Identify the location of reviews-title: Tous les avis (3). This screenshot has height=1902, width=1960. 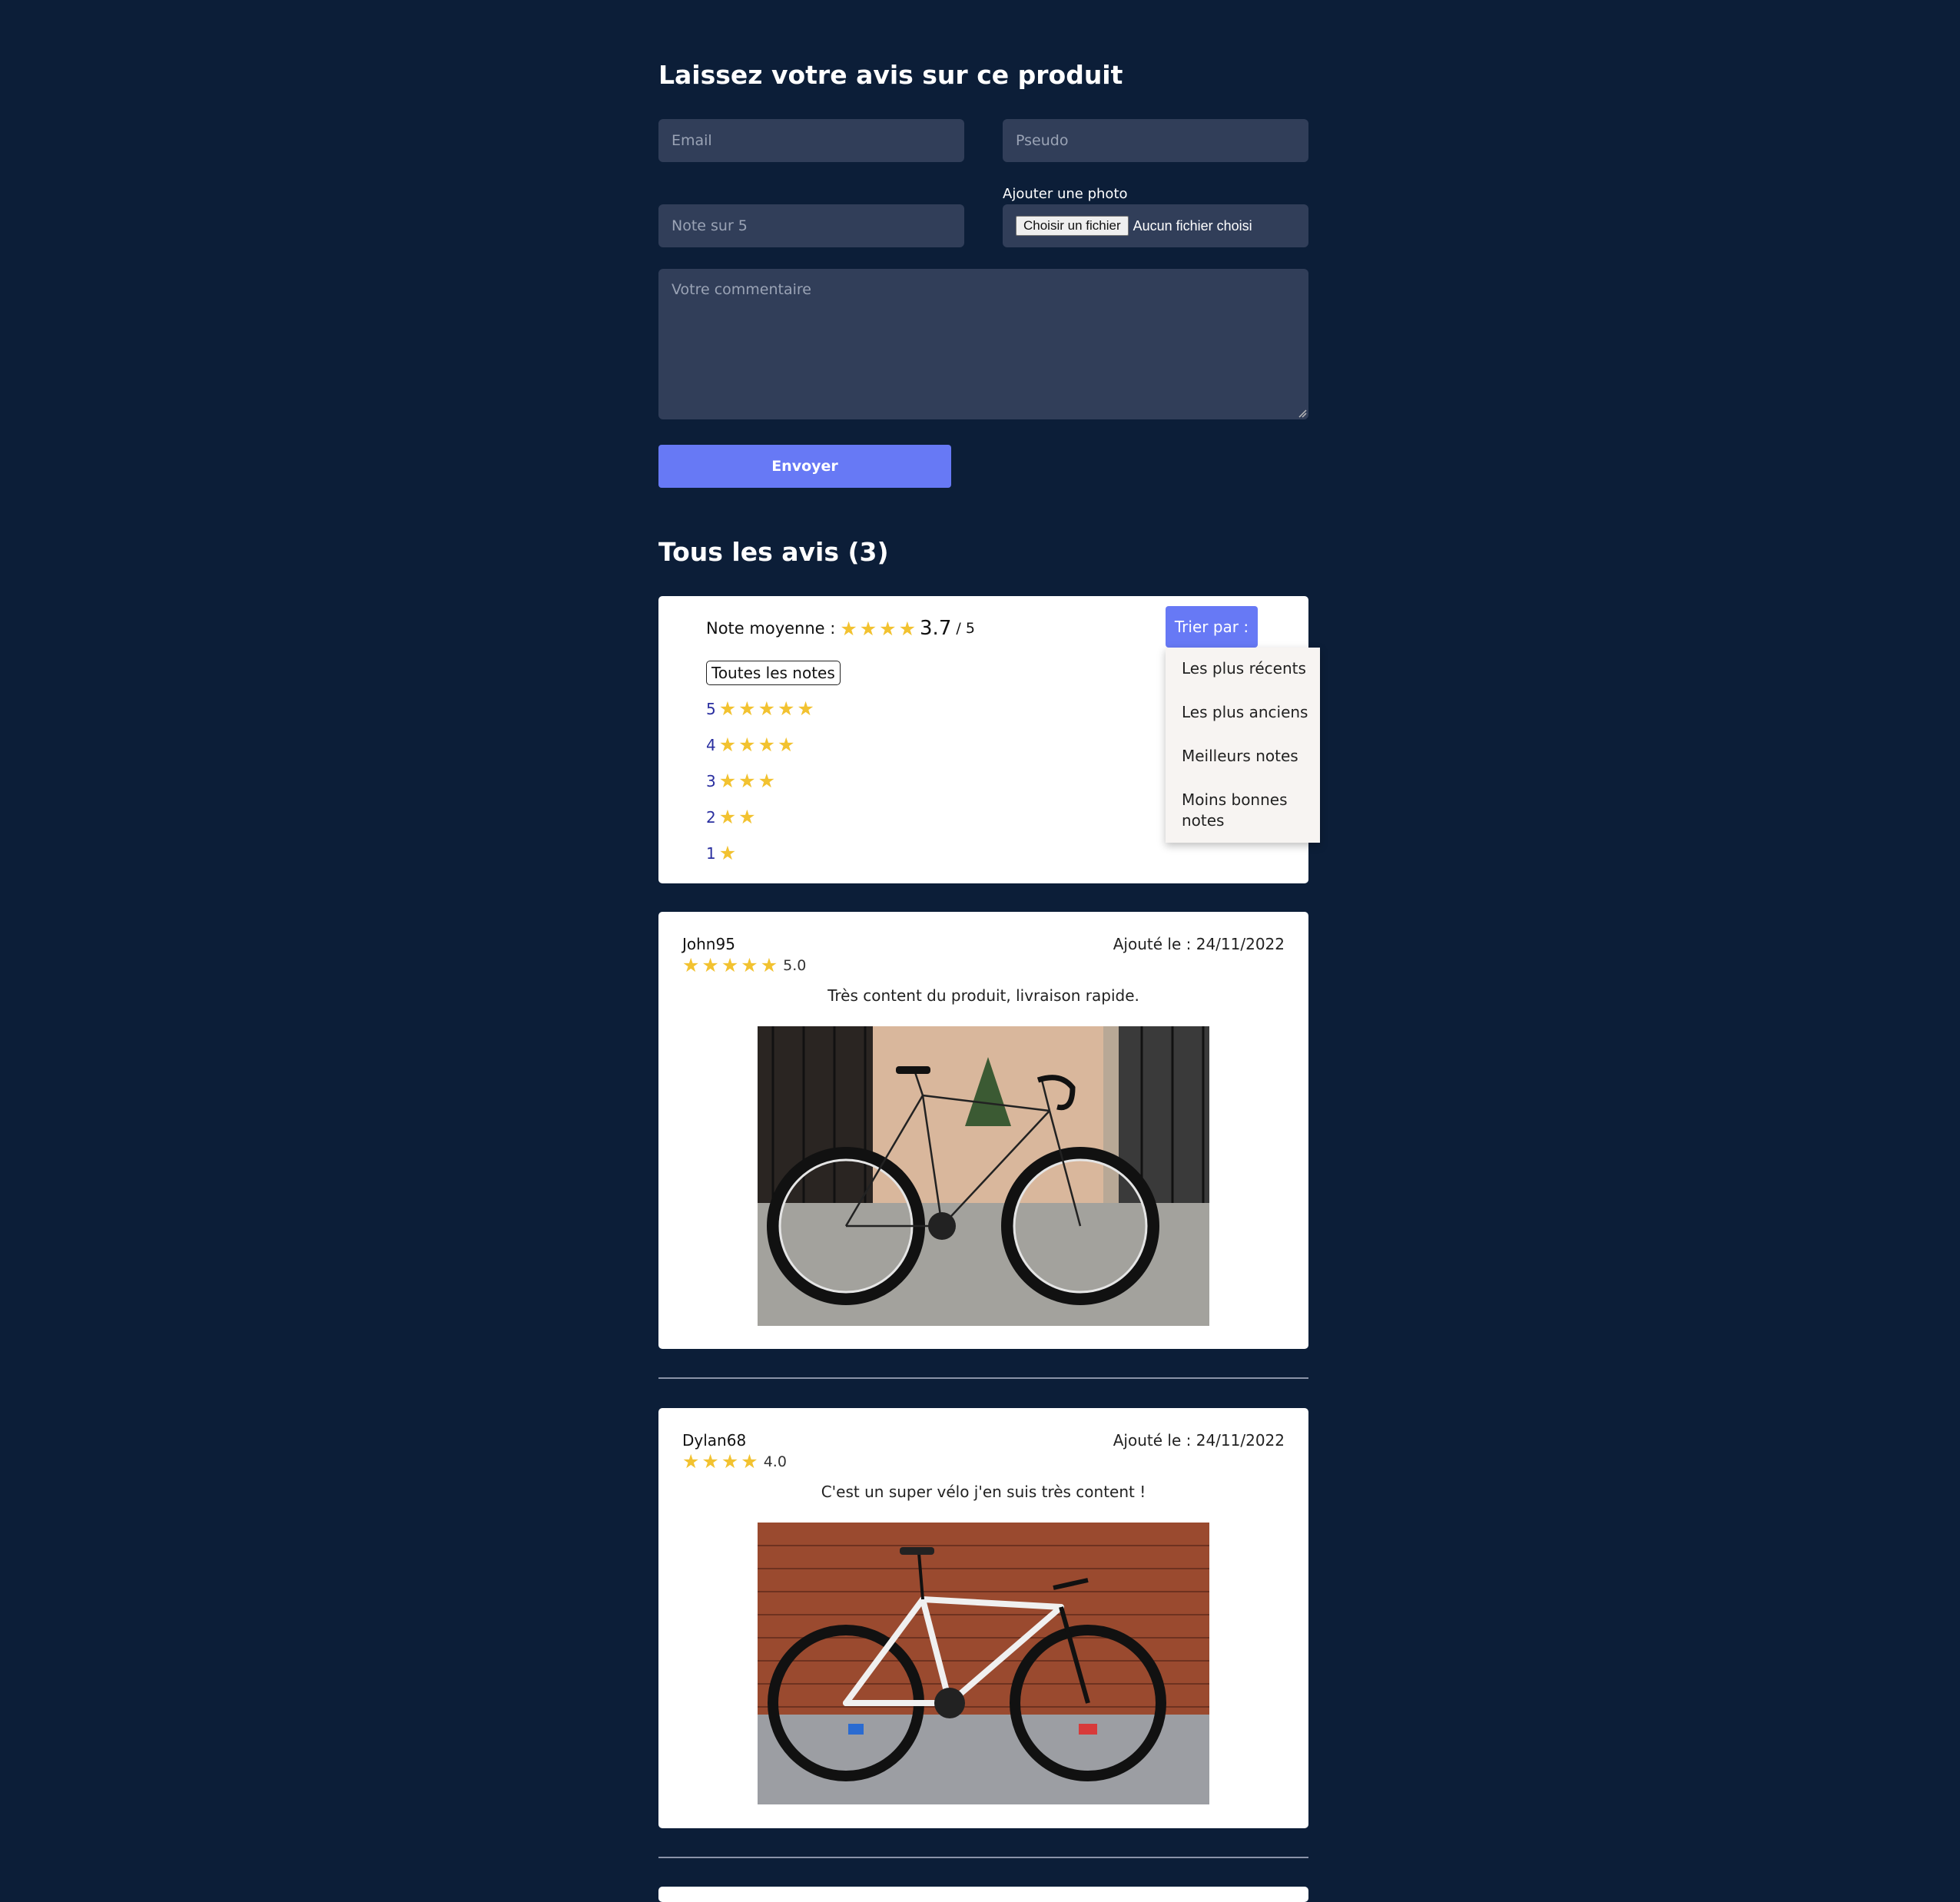
(773, 552).